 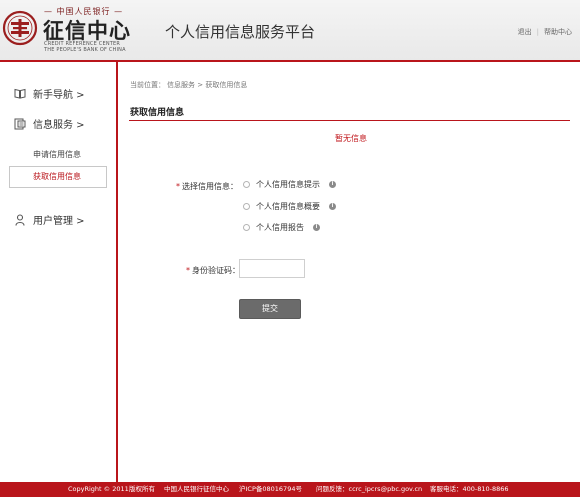 I want to click on sidebar-subitem-apply-credit-info: 申请信用信息, so click(x=57, y=154).